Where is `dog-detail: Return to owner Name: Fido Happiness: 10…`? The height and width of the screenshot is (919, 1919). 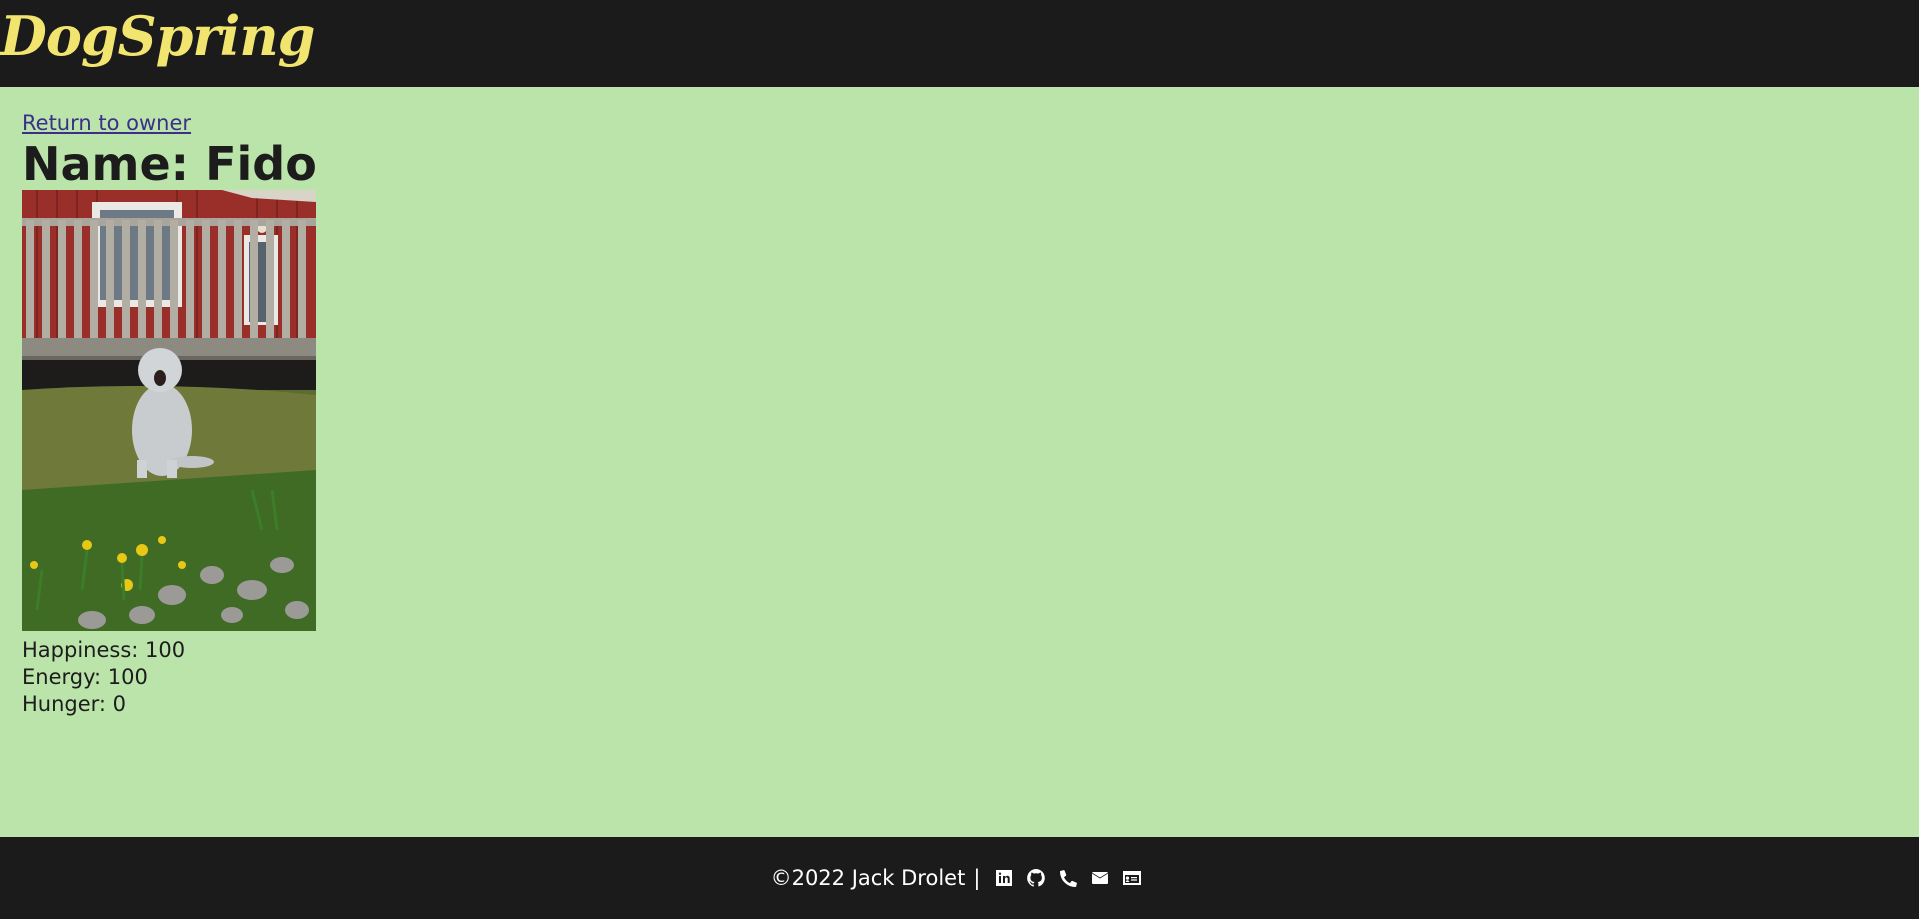
dog-detail: Return to owner Name: Fido Happiness: 10… is located at coordinates (169, 414).